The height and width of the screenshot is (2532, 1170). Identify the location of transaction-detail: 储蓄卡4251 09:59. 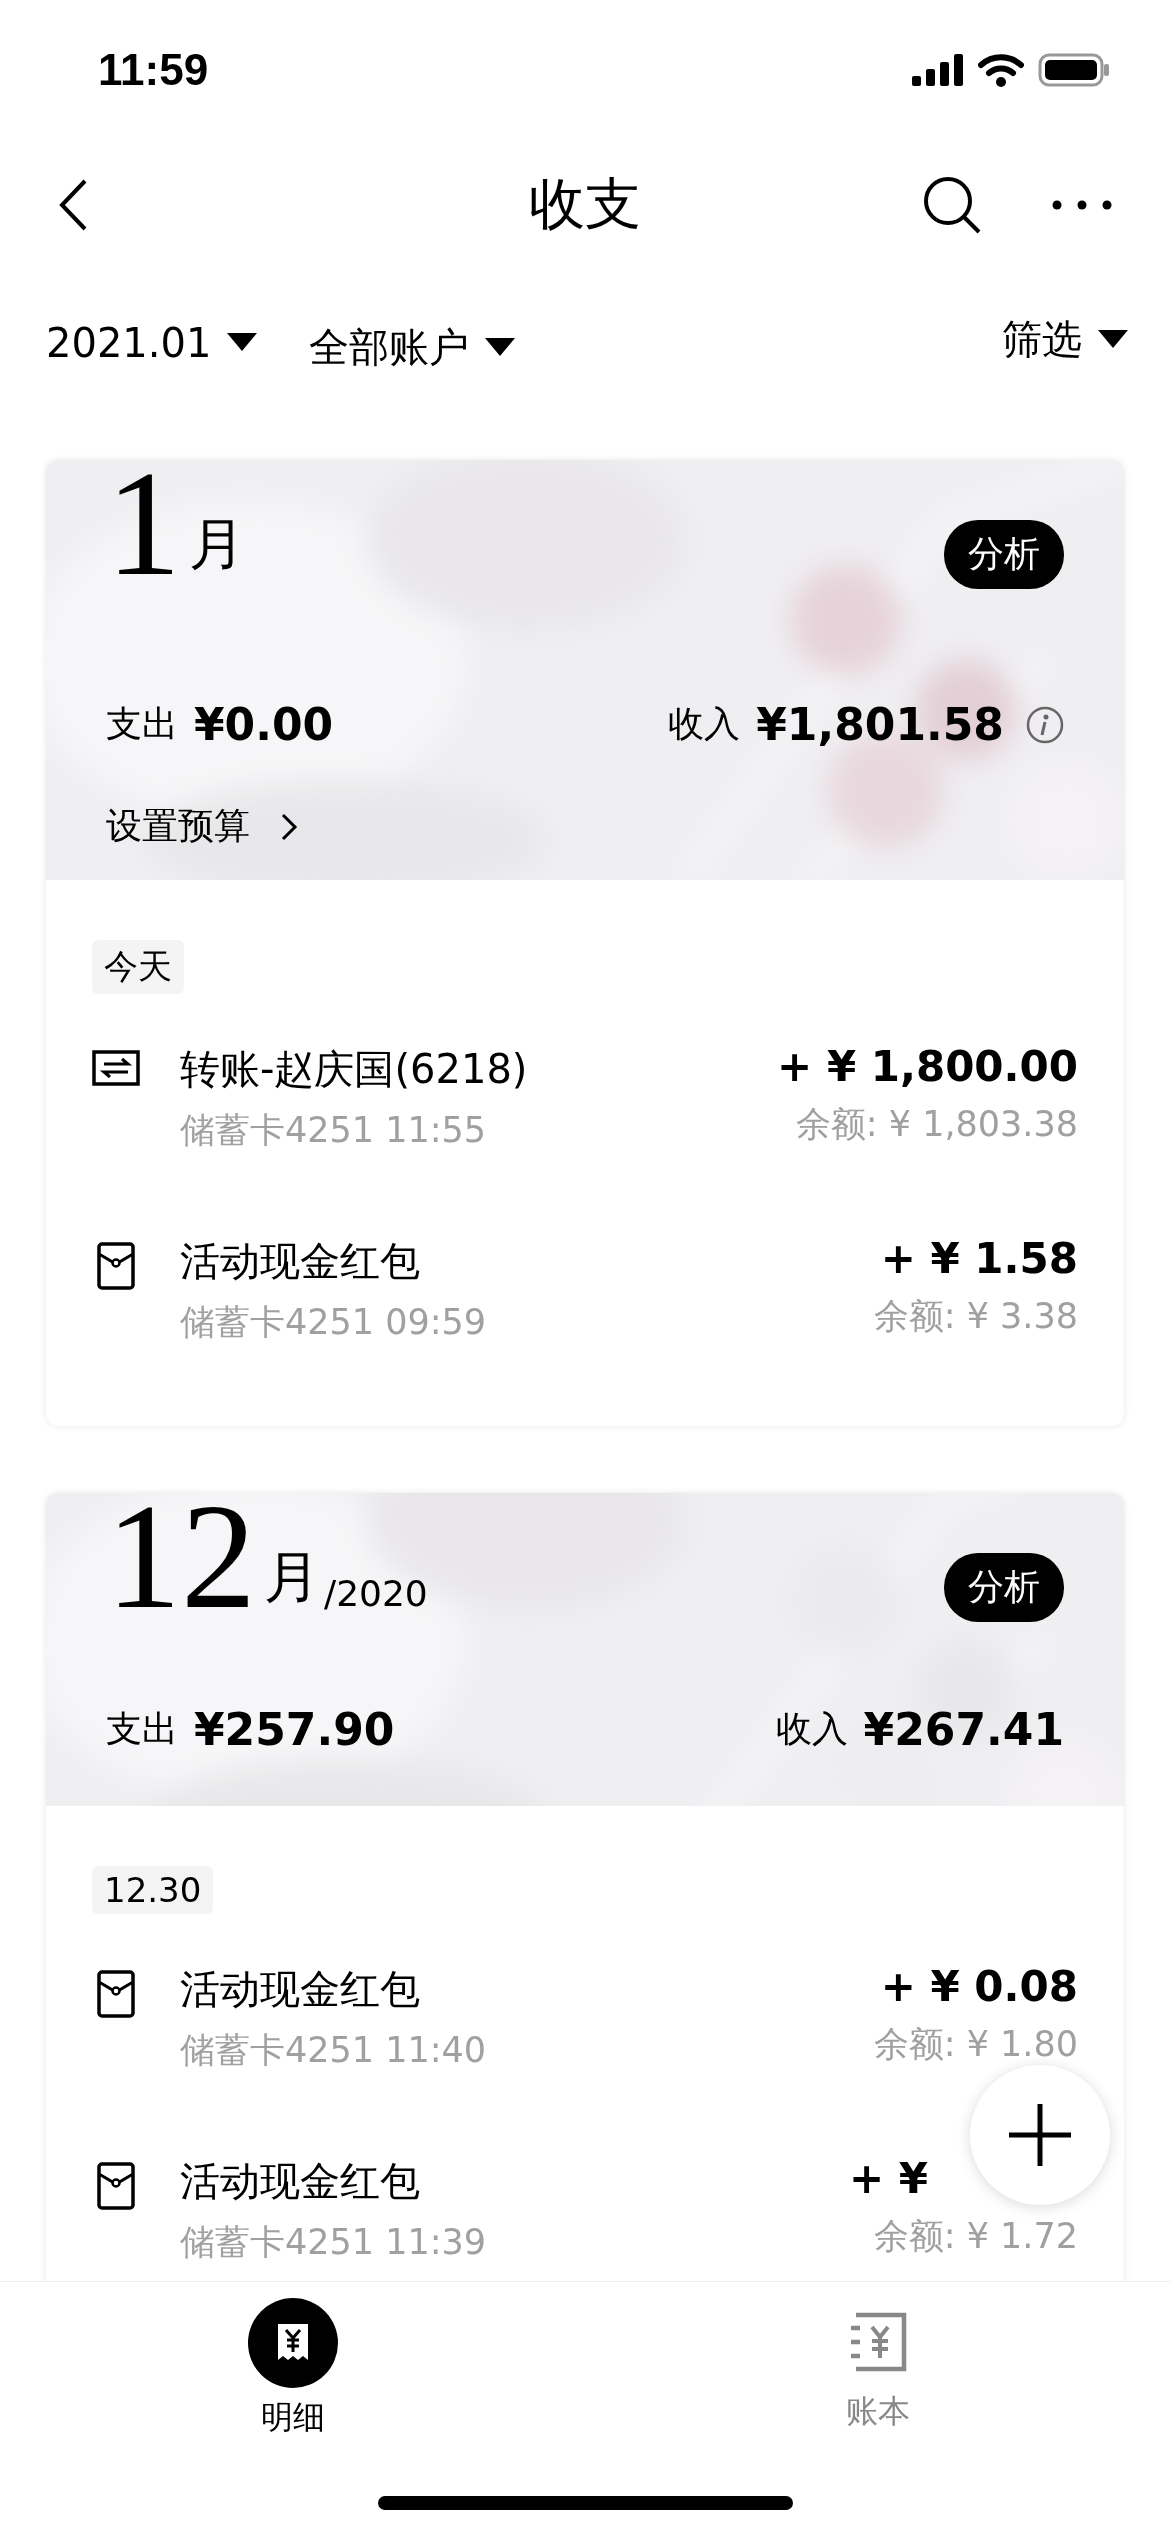
(333, 1322).